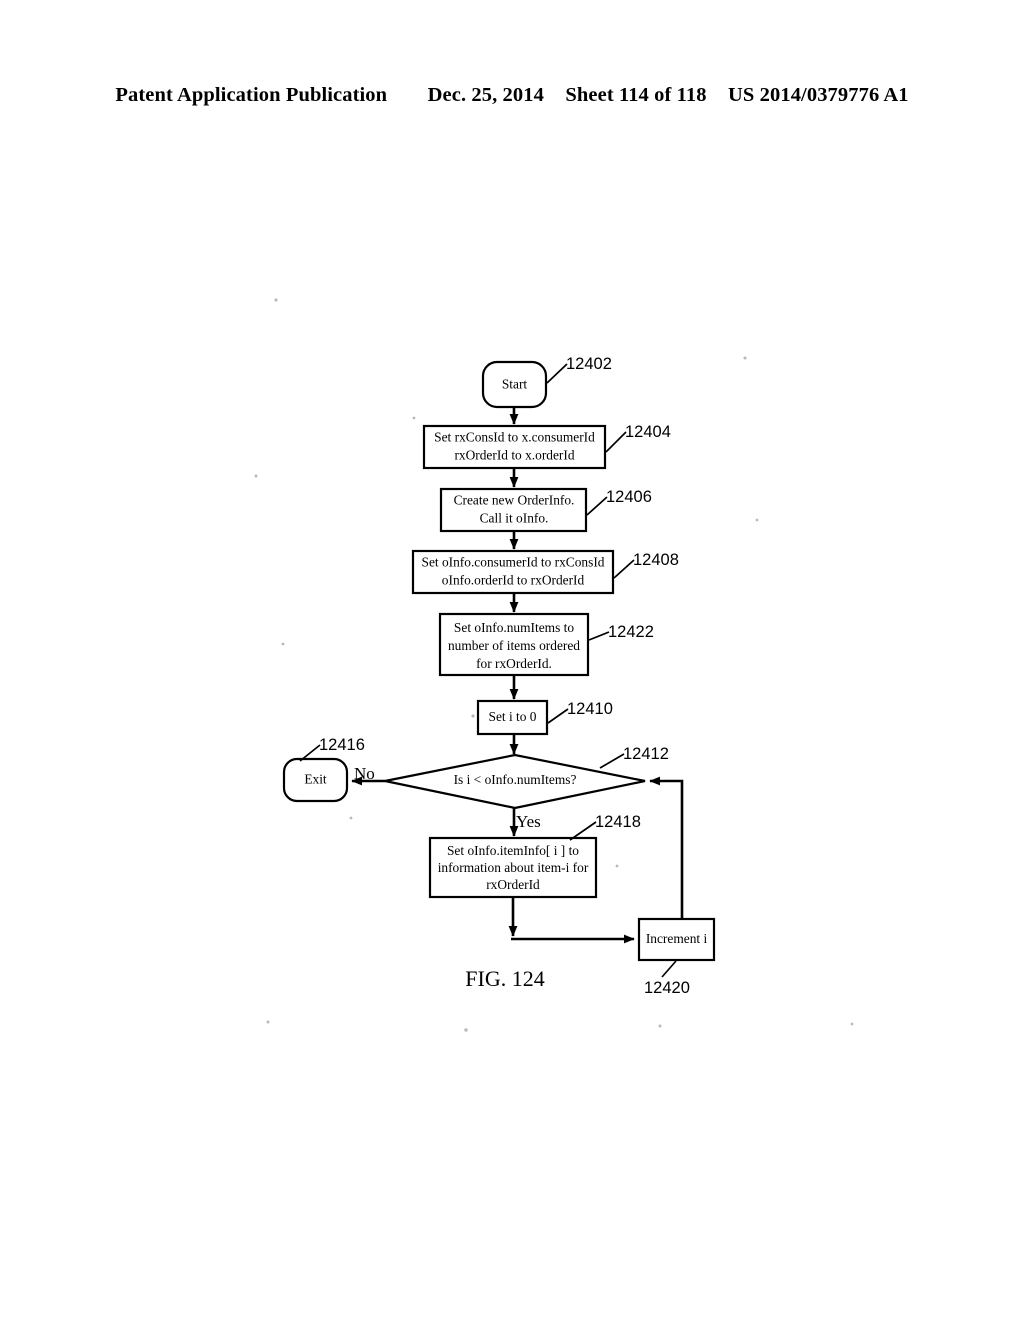  What do you see at coordinates (504, 978) in the screenshot?
I see `figure-caption: FIG. 124` at bounding box center [504, 978].